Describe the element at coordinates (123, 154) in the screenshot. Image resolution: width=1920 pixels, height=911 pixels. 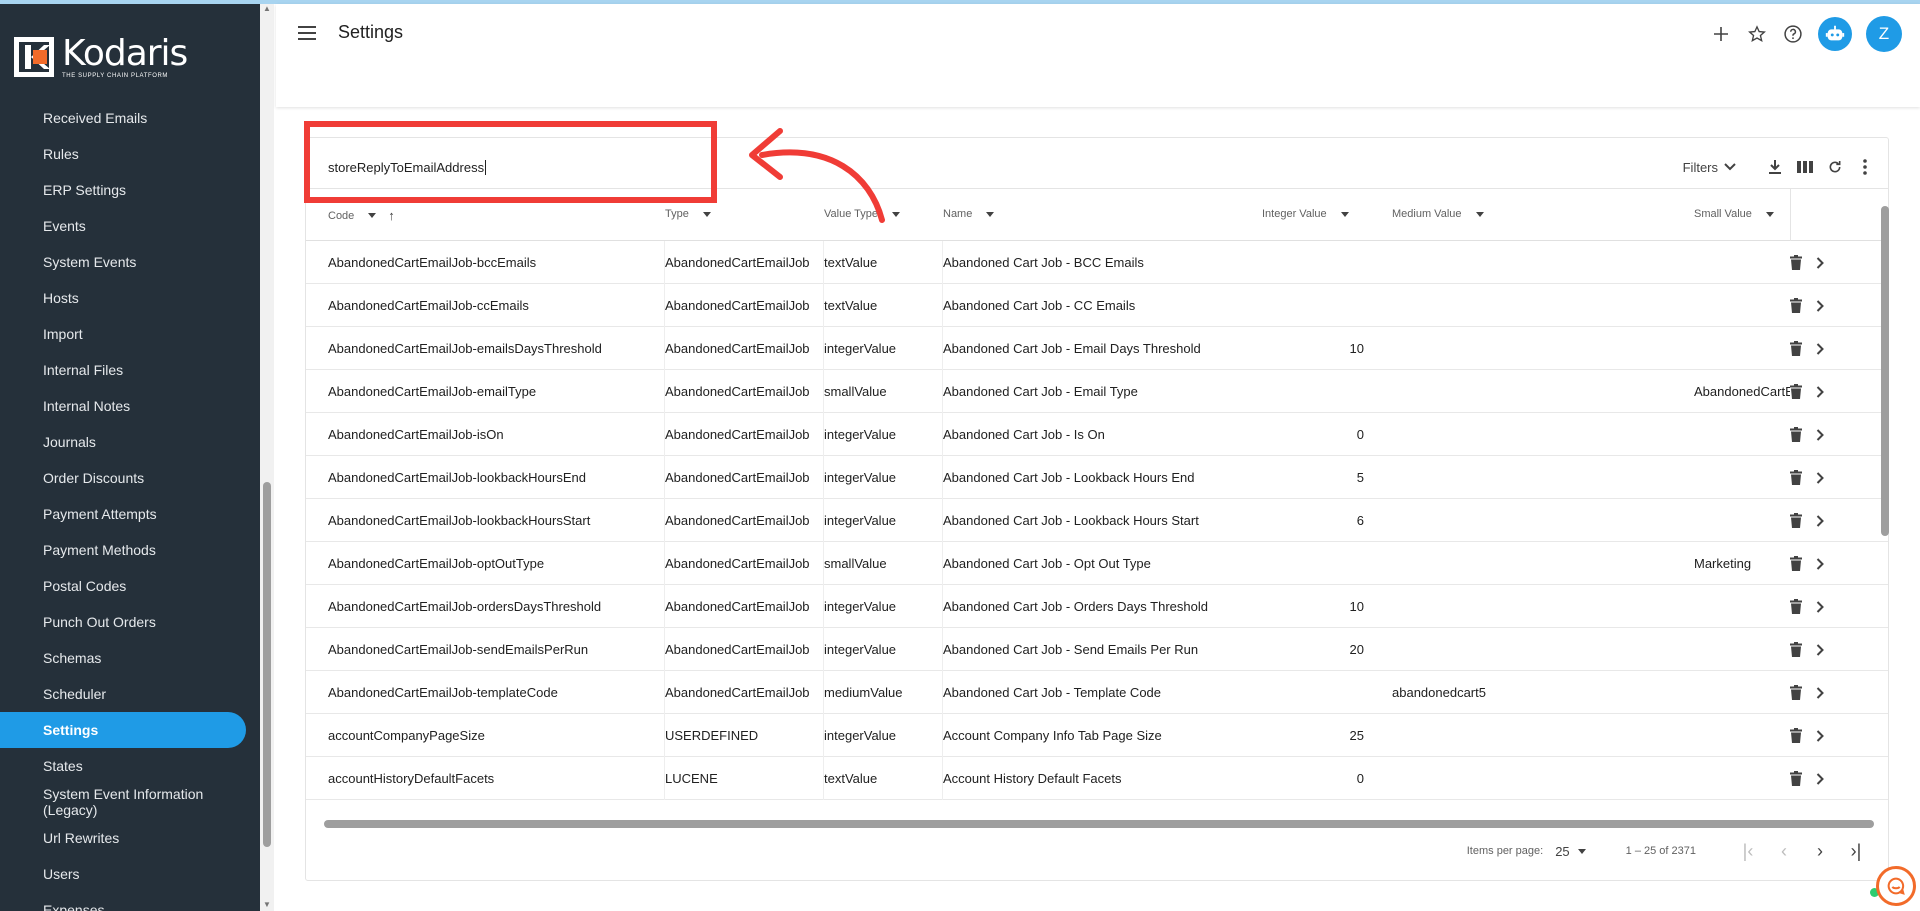
I see `sidebar-item-rules: Rules` at that location.